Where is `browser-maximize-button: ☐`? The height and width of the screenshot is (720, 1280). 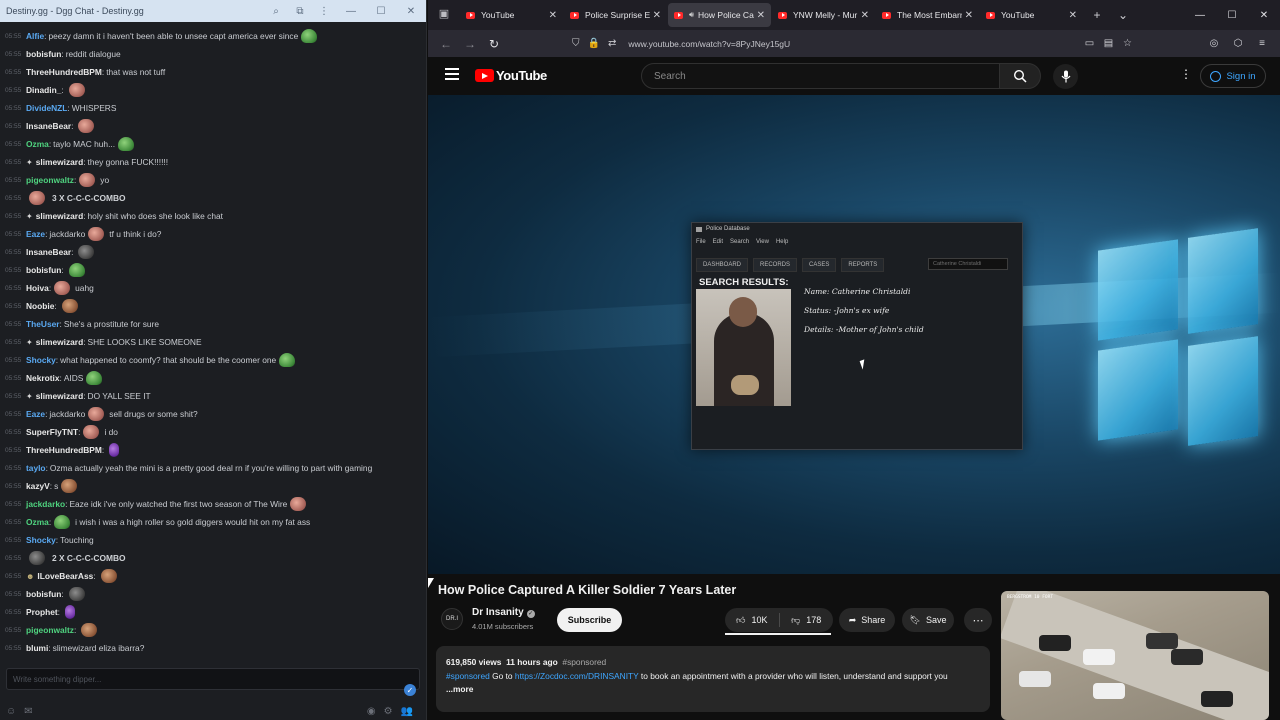 browser-maximize-button: ☐ is located at coordinates (1232, 15).